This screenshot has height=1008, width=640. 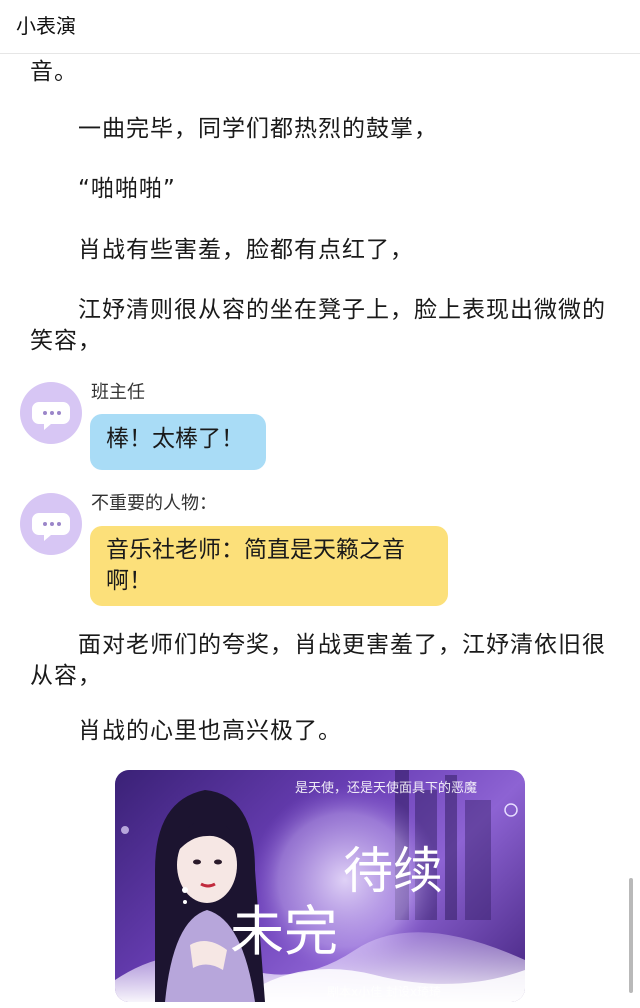 I want to click on story-paragraph: 肖战有些害羞，脸都有点红了，, so click(x=246, y=250).